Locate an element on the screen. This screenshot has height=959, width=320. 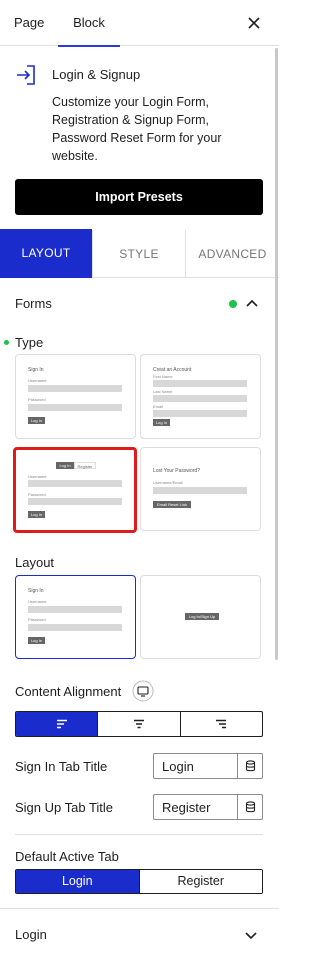
settings-tabs: LAYOUT STYLE ADVANCED is located at coordinates (139, 253).